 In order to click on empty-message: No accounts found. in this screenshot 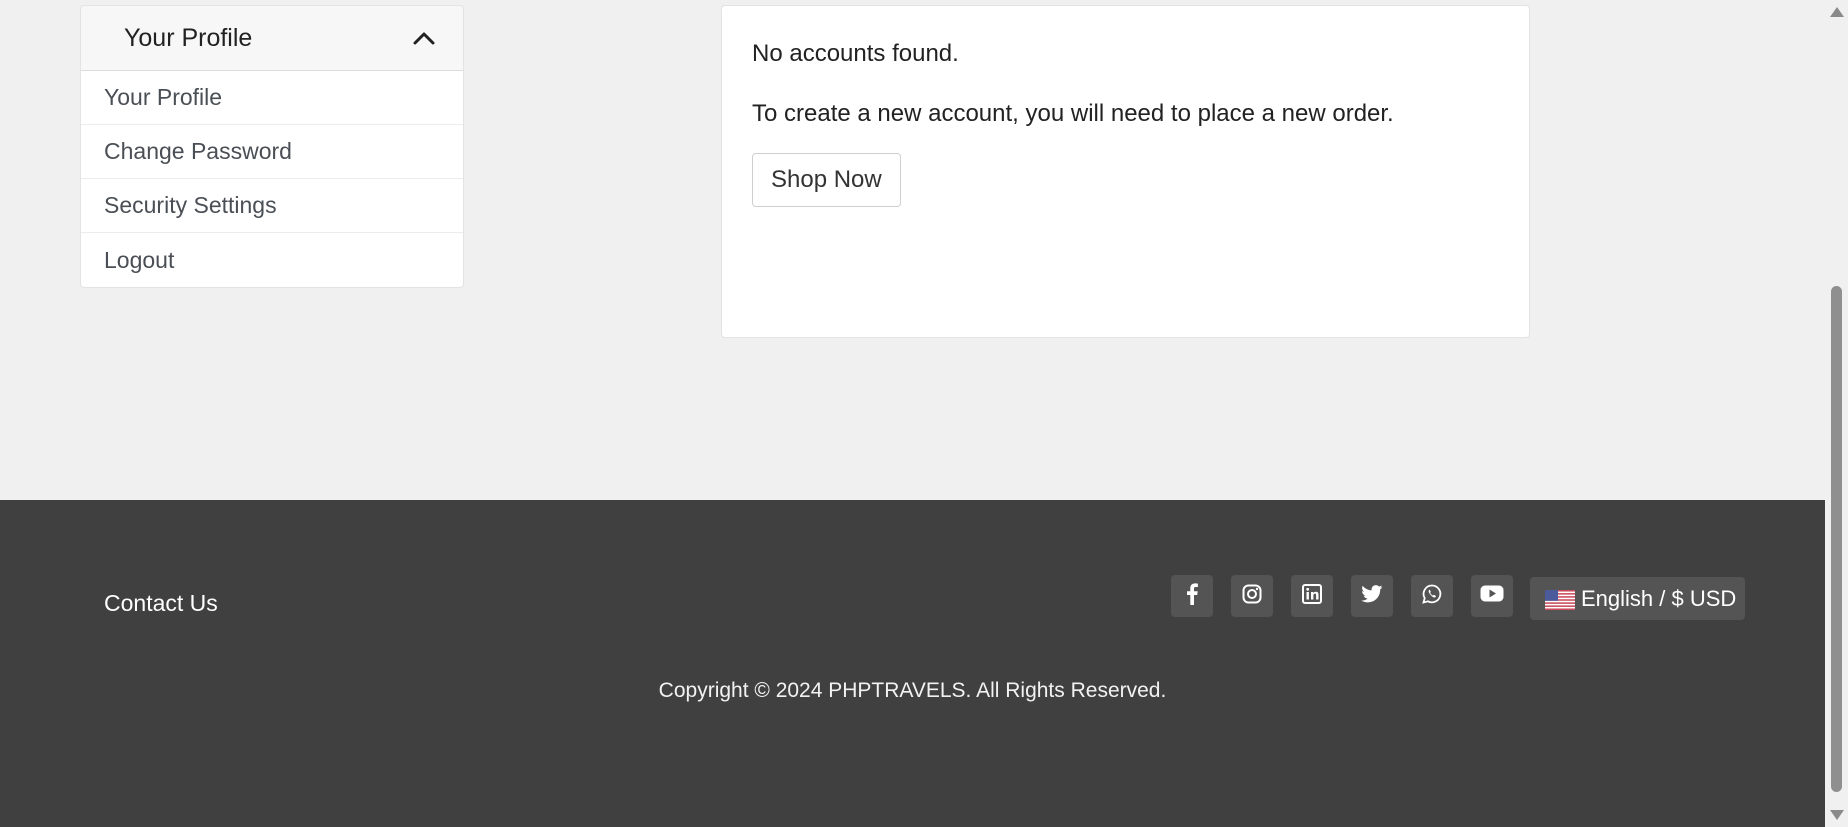, I will do `click(855, 53)`.